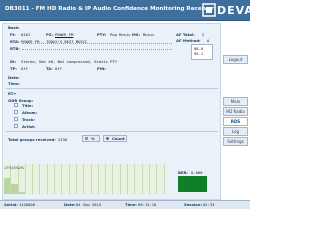 The height and width of the screenshot is (250, 320). What do you see at coordinates (131, 204) in the screenshot?
I see `status-time-label: Time:` at bounding box center [131, 204].